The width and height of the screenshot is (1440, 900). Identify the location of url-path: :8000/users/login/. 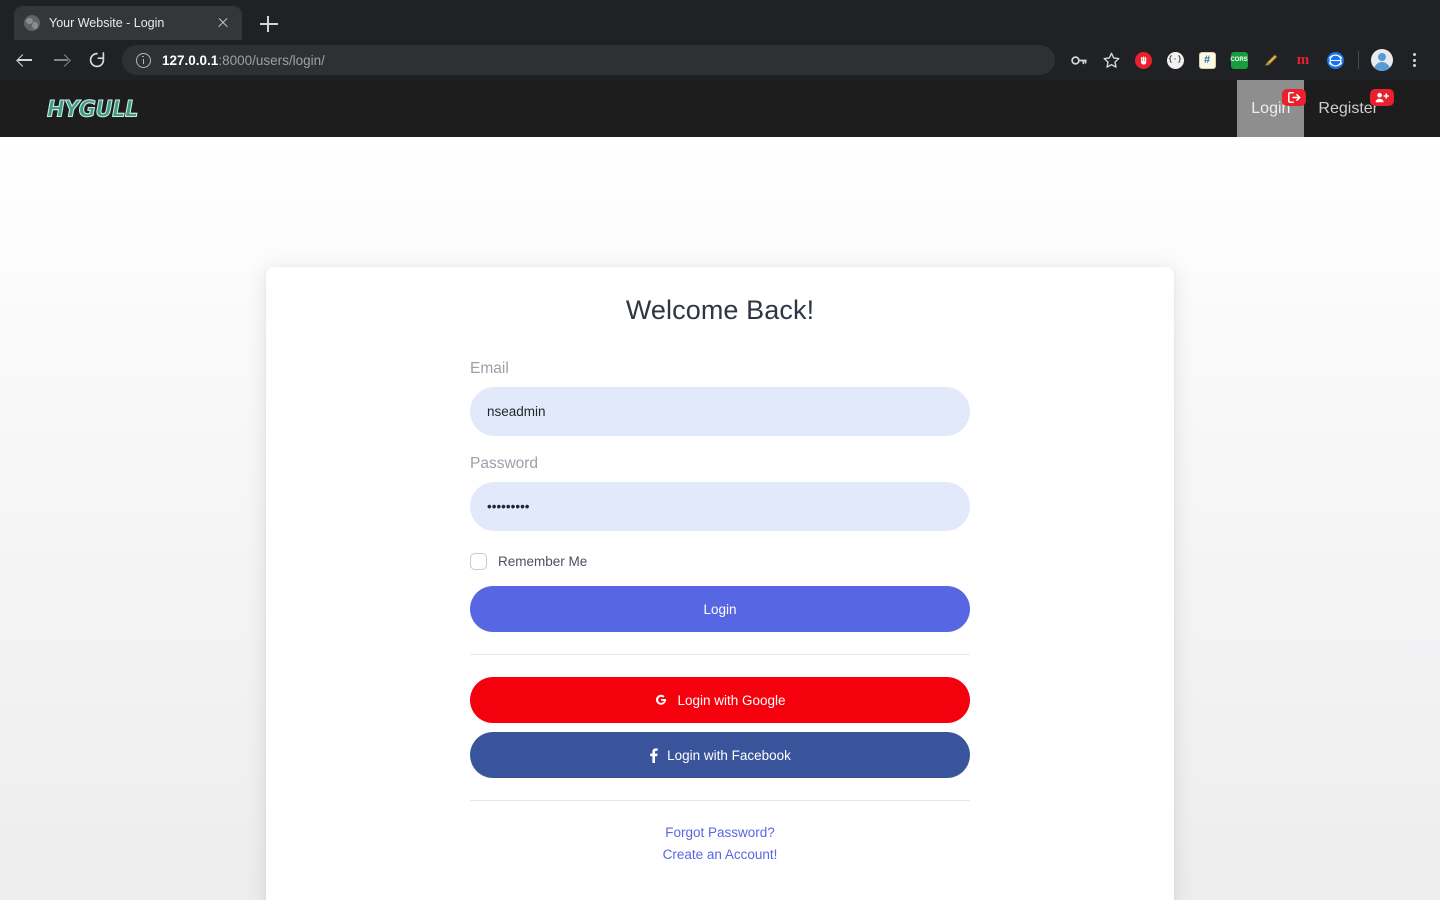
(271, 60).